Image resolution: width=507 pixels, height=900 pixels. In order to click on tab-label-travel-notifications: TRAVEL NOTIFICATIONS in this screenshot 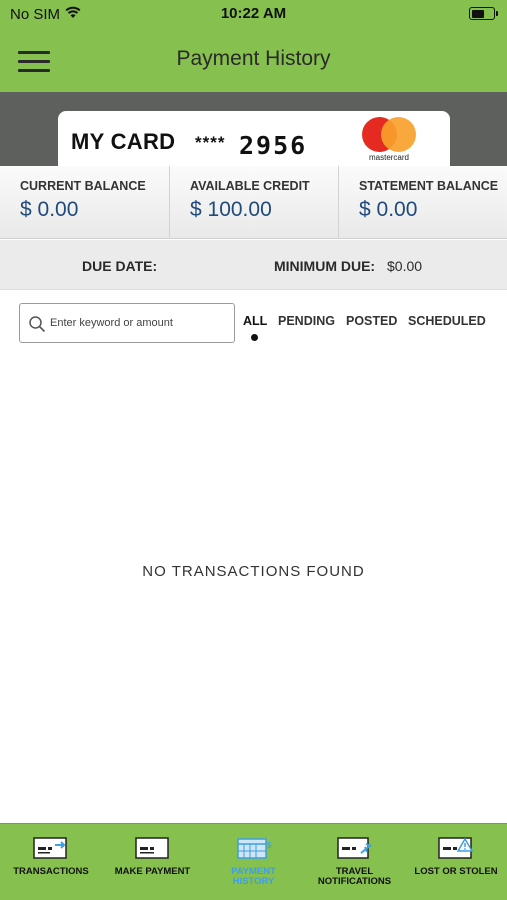, I will do `click(354, 876)`.